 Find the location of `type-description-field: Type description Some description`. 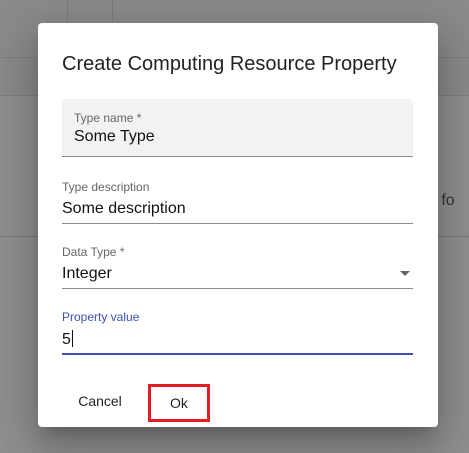

type-description-field: Type description Some description is located at coordinates (237, 202).